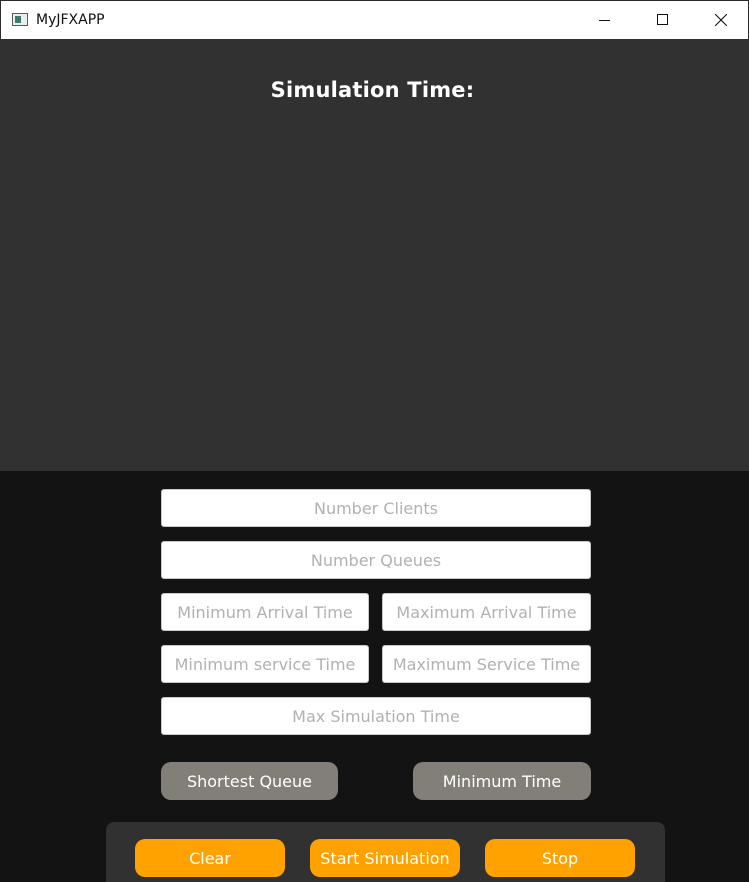  I want to click on minimize-button, so click(605, 20).